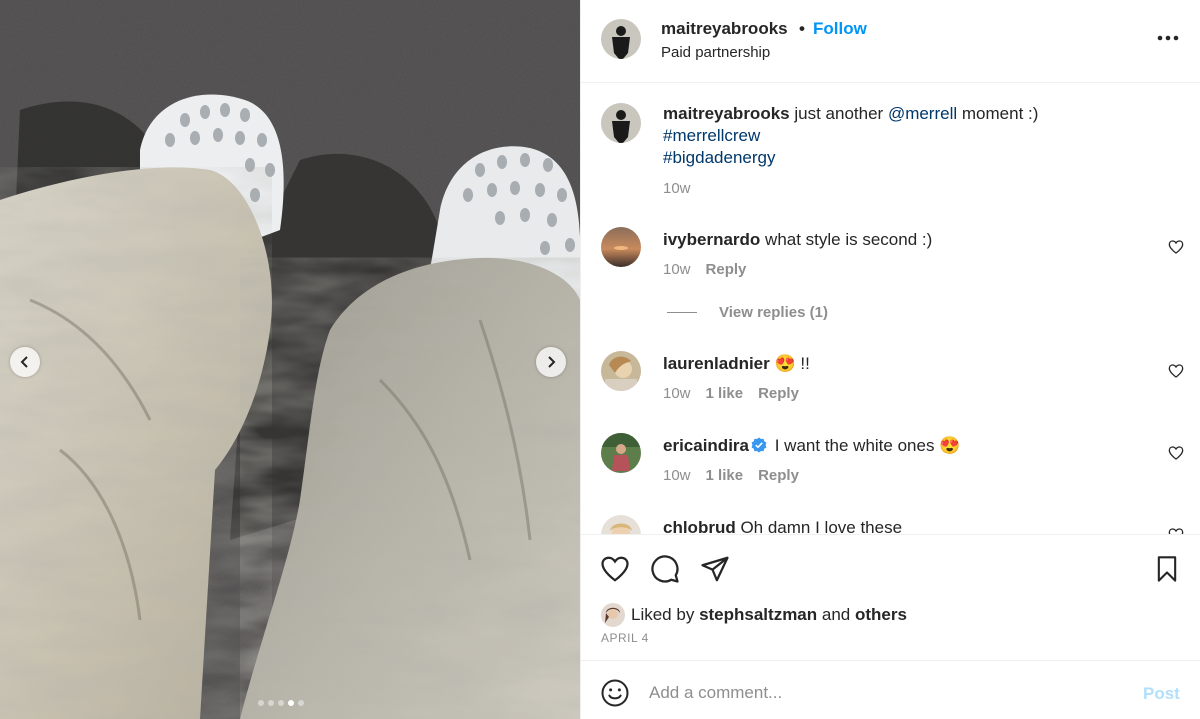  What do you see at coordinates (1000, 113) in the screenshot?
I see `caption-text-post: moment :)` at bounding box center [1000, 113].